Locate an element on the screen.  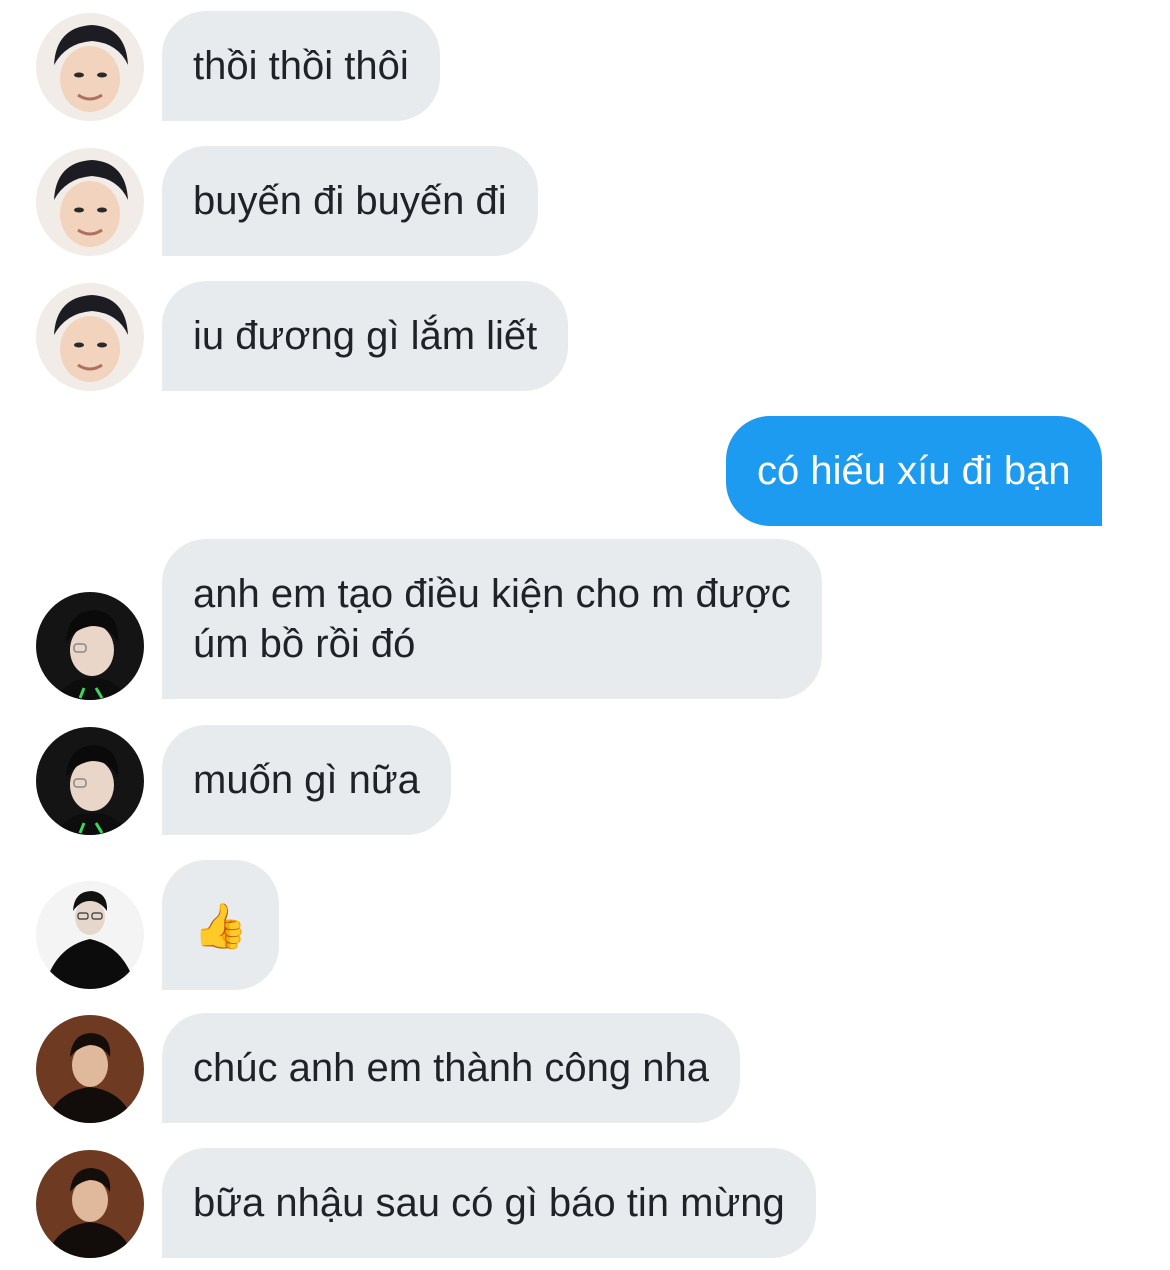
message-bubble: thồi thồi thôi is located at coordinates (301, 66).